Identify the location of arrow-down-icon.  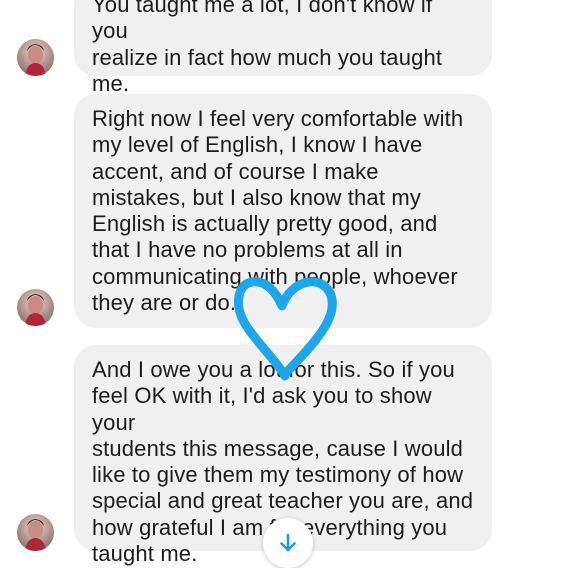
(288, 542).